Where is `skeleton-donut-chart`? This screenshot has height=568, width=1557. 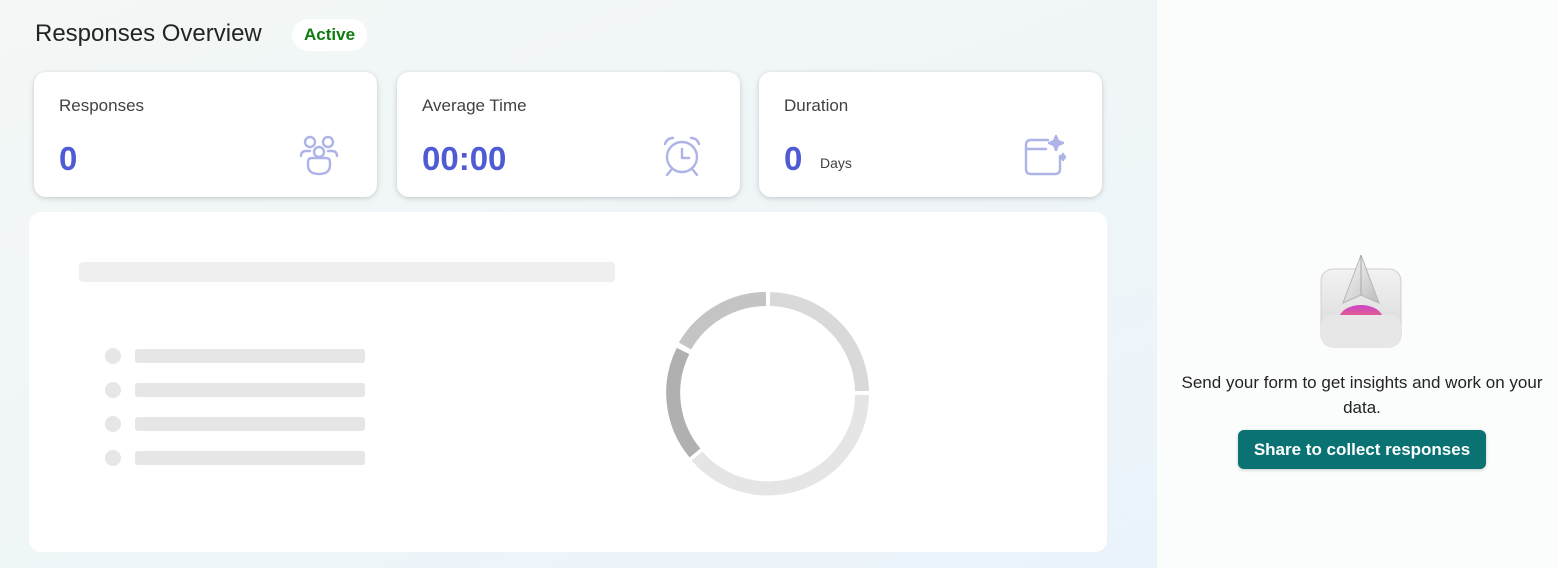
skeleton-donut-chart is located at coordinates (767, 394).